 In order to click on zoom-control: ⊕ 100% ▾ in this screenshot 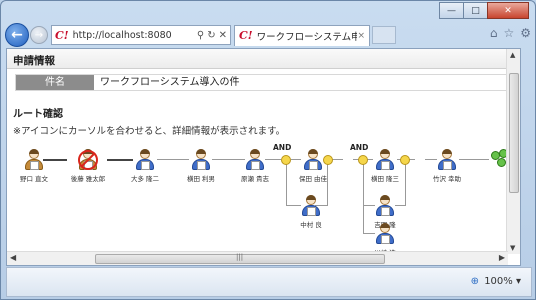, I will do `click(496, 281)`.